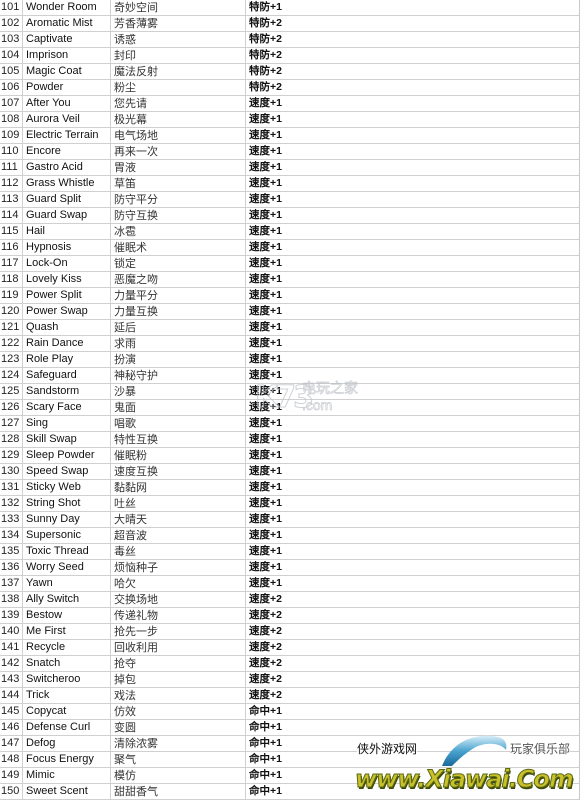 Image resolution: width=580 pixels, height=800 pixels. What do you see at coordinates (67, 535) in the screenshot?
I see `english-name-cell: Supersonic` at bounding box center [67, 535].